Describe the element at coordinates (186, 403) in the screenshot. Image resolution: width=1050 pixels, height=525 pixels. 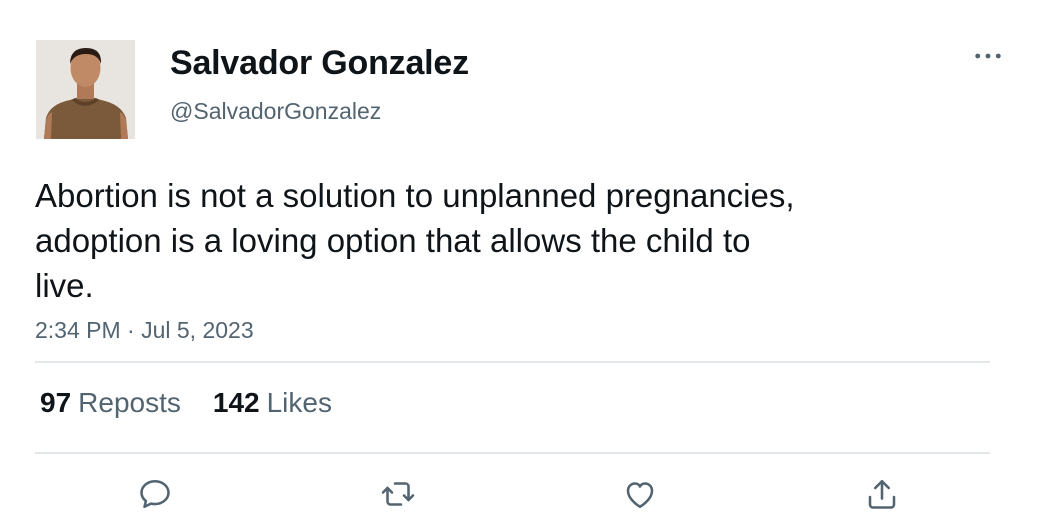
I see `engagement-stats: 97 Reposts 142 Likes` at that location.